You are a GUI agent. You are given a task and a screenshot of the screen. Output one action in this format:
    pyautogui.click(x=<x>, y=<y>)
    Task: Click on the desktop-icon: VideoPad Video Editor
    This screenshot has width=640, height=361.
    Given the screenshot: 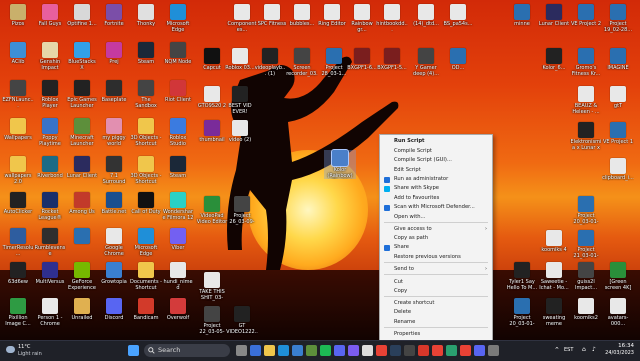 What is the action you would take?
    pyautogui.click(x=212, y=210)
    